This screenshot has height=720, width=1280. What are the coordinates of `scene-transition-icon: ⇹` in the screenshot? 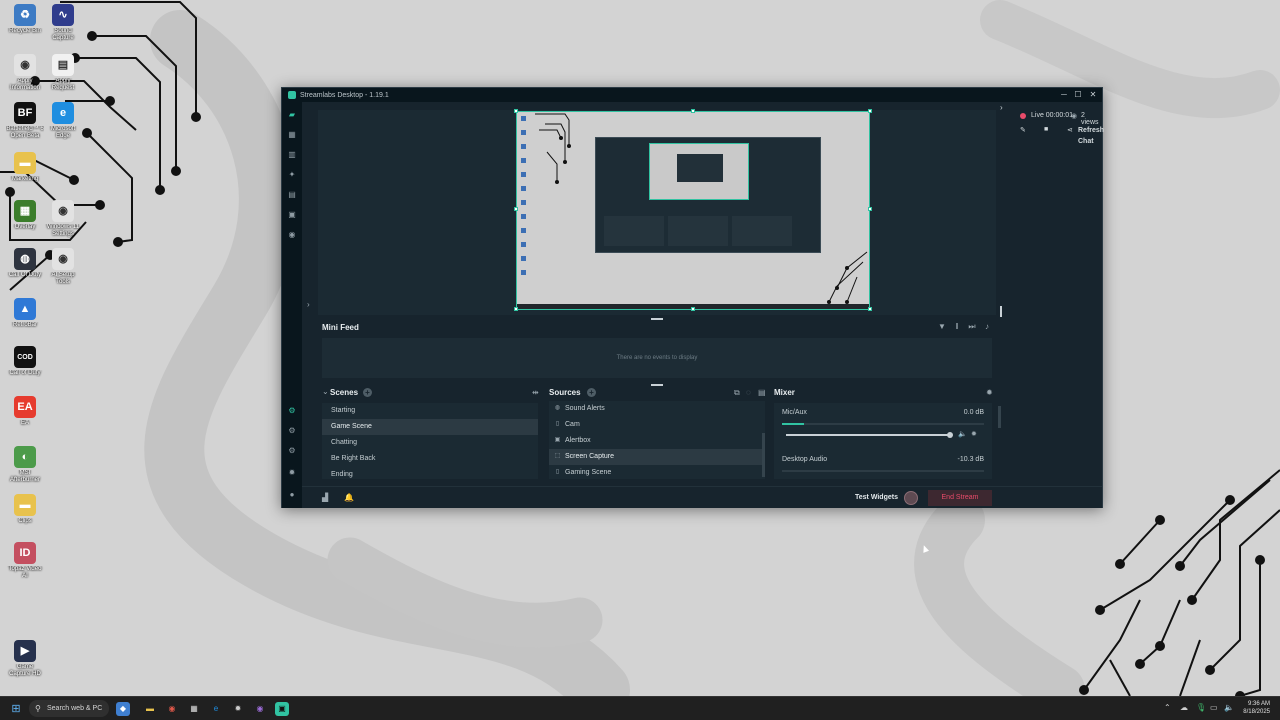 It's located at (535, 392).